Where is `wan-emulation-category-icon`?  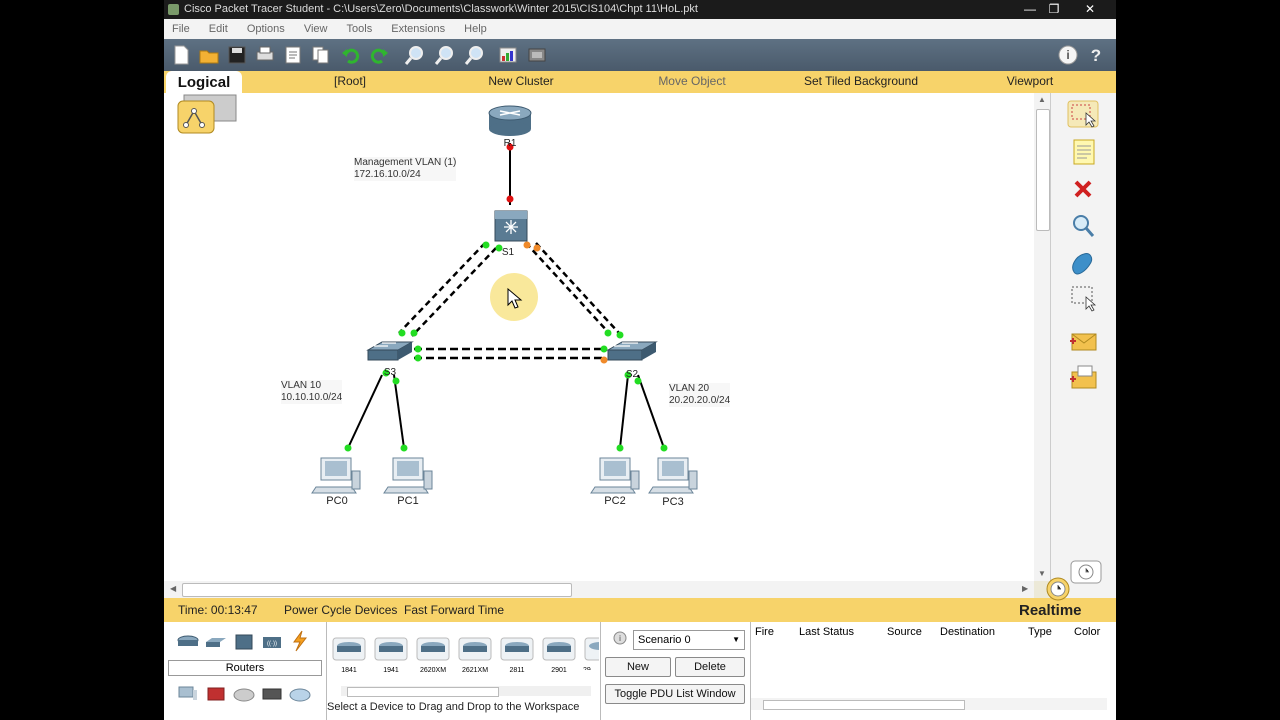
wan-emulation-category-icon is located at coordinates (244, 694).